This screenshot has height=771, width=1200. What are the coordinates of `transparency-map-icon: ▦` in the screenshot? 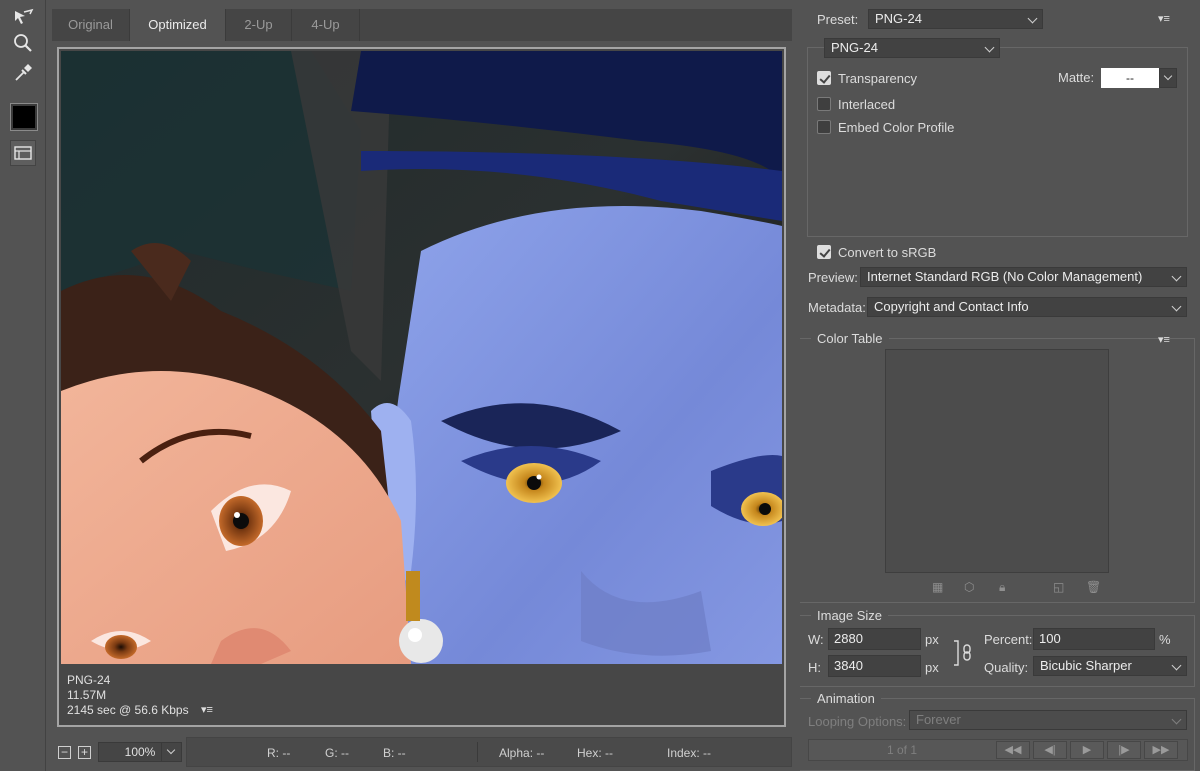 It's located at (939, 587).